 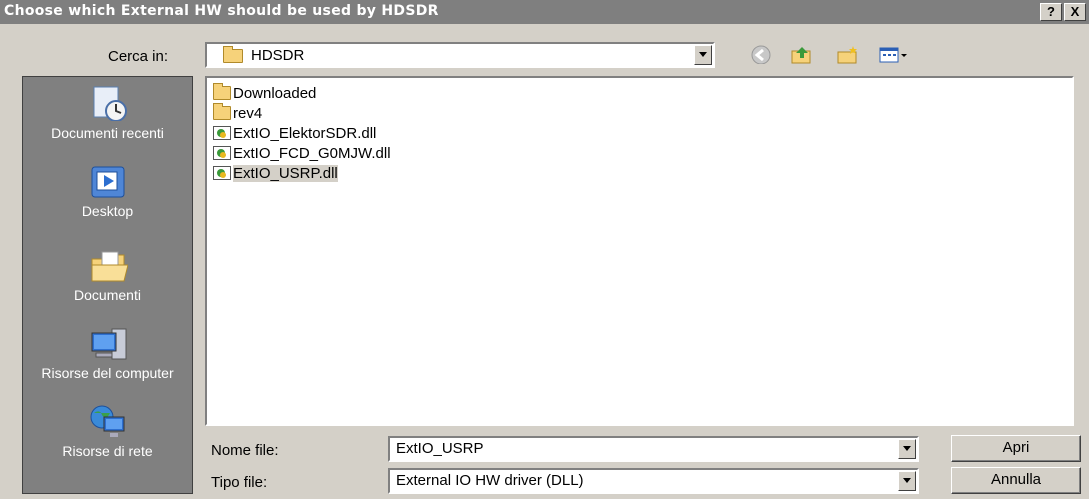 I want to click on list-item: rev4, so click(x=237, y=113).